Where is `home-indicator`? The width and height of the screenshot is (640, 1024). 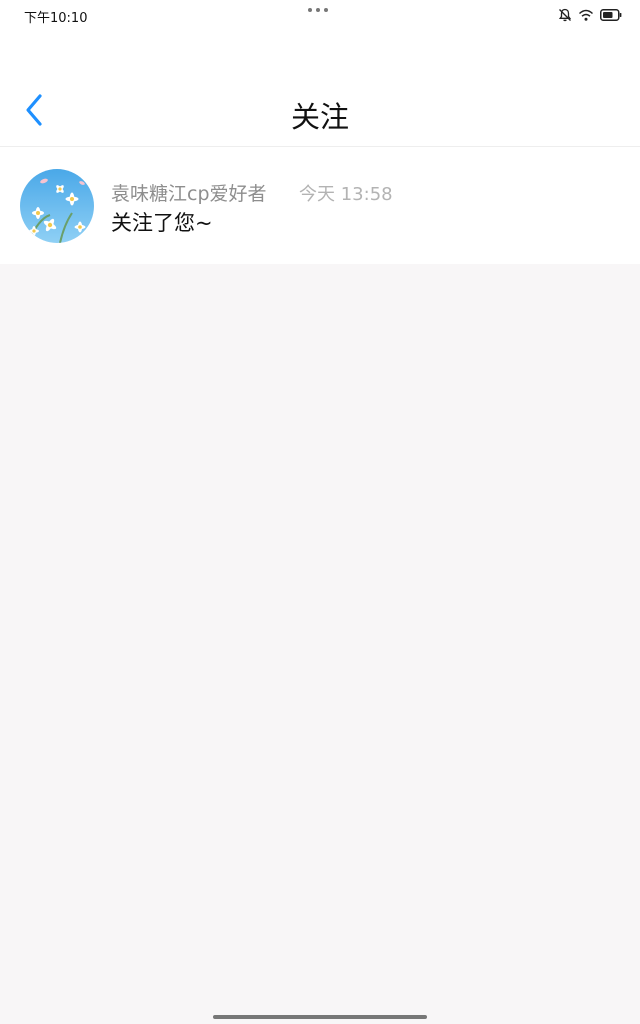 home-indicator is located at coordinates (320, 1017).